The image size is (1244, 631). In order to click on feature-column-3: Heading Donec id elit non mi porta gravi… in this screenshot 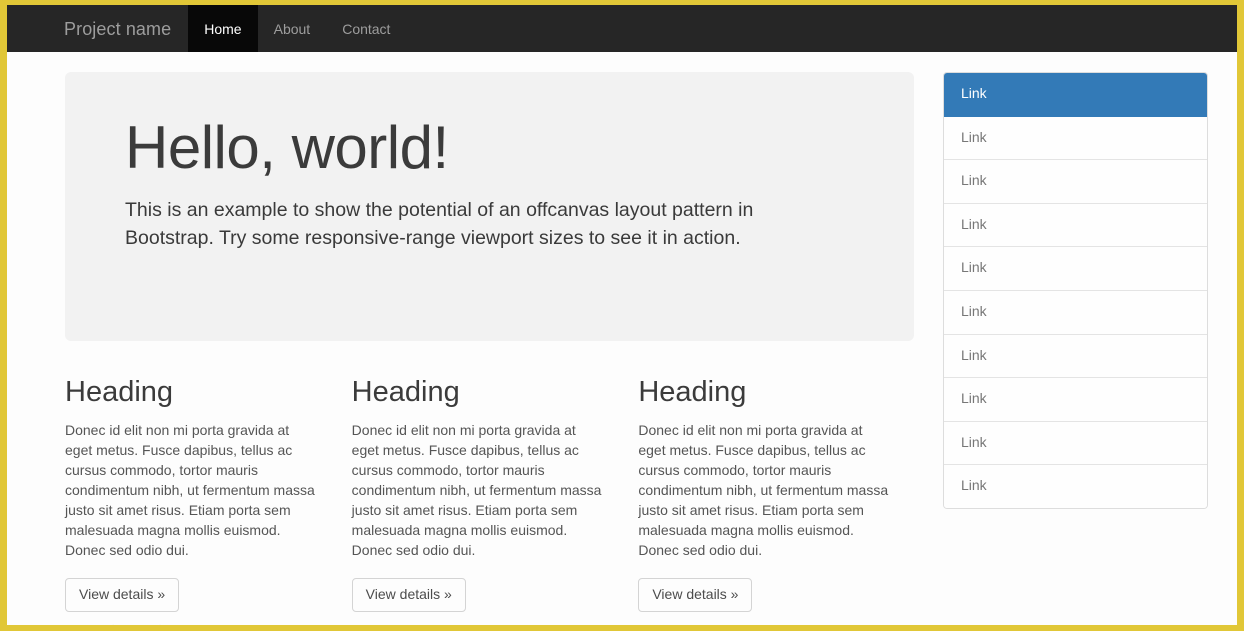, I will do `click(781, 494)`.